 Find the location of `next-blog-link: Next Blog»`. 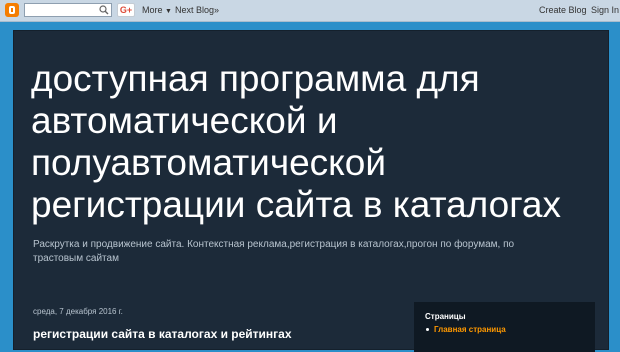

next-blog-link: Next Blog» is located at coordinates (197, 10).